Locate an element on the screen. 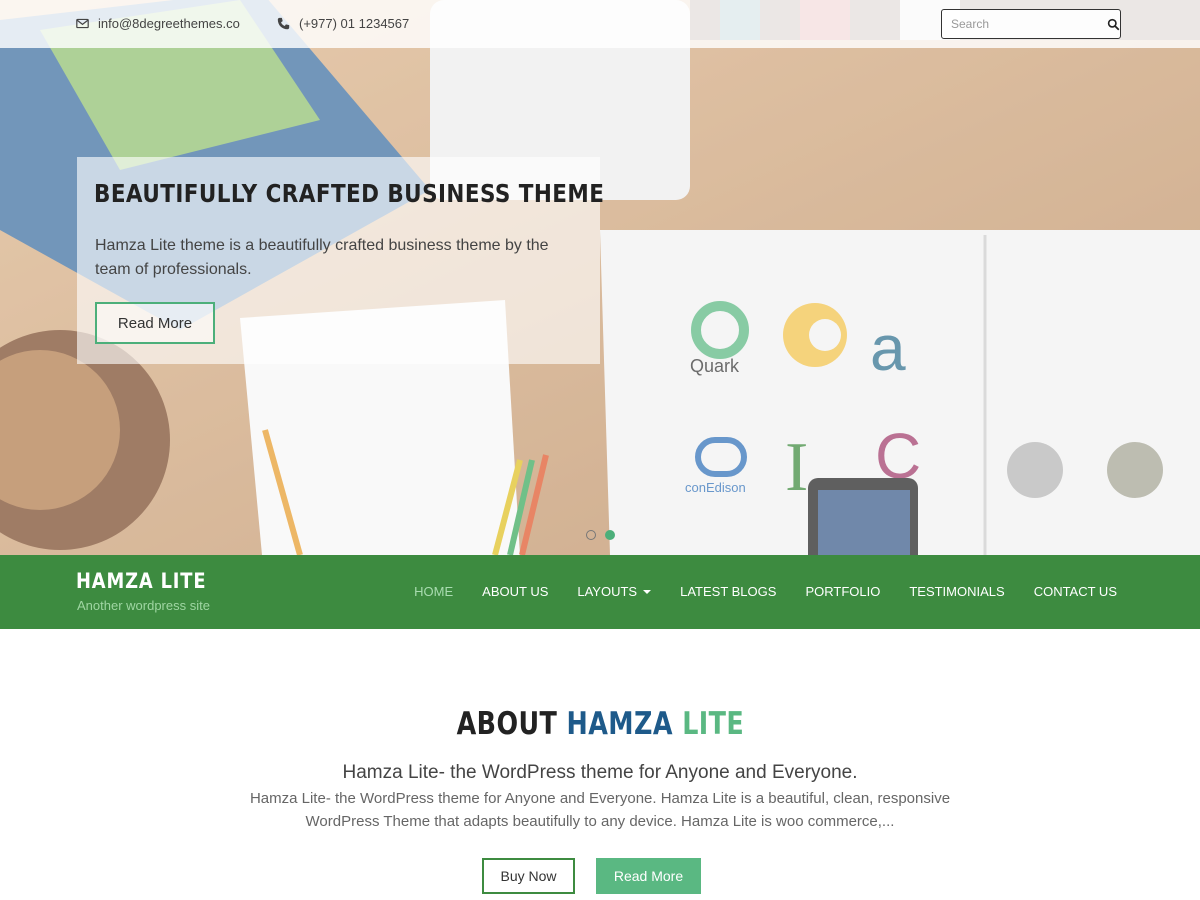  search-icon is located at coordinates (1113, 24).